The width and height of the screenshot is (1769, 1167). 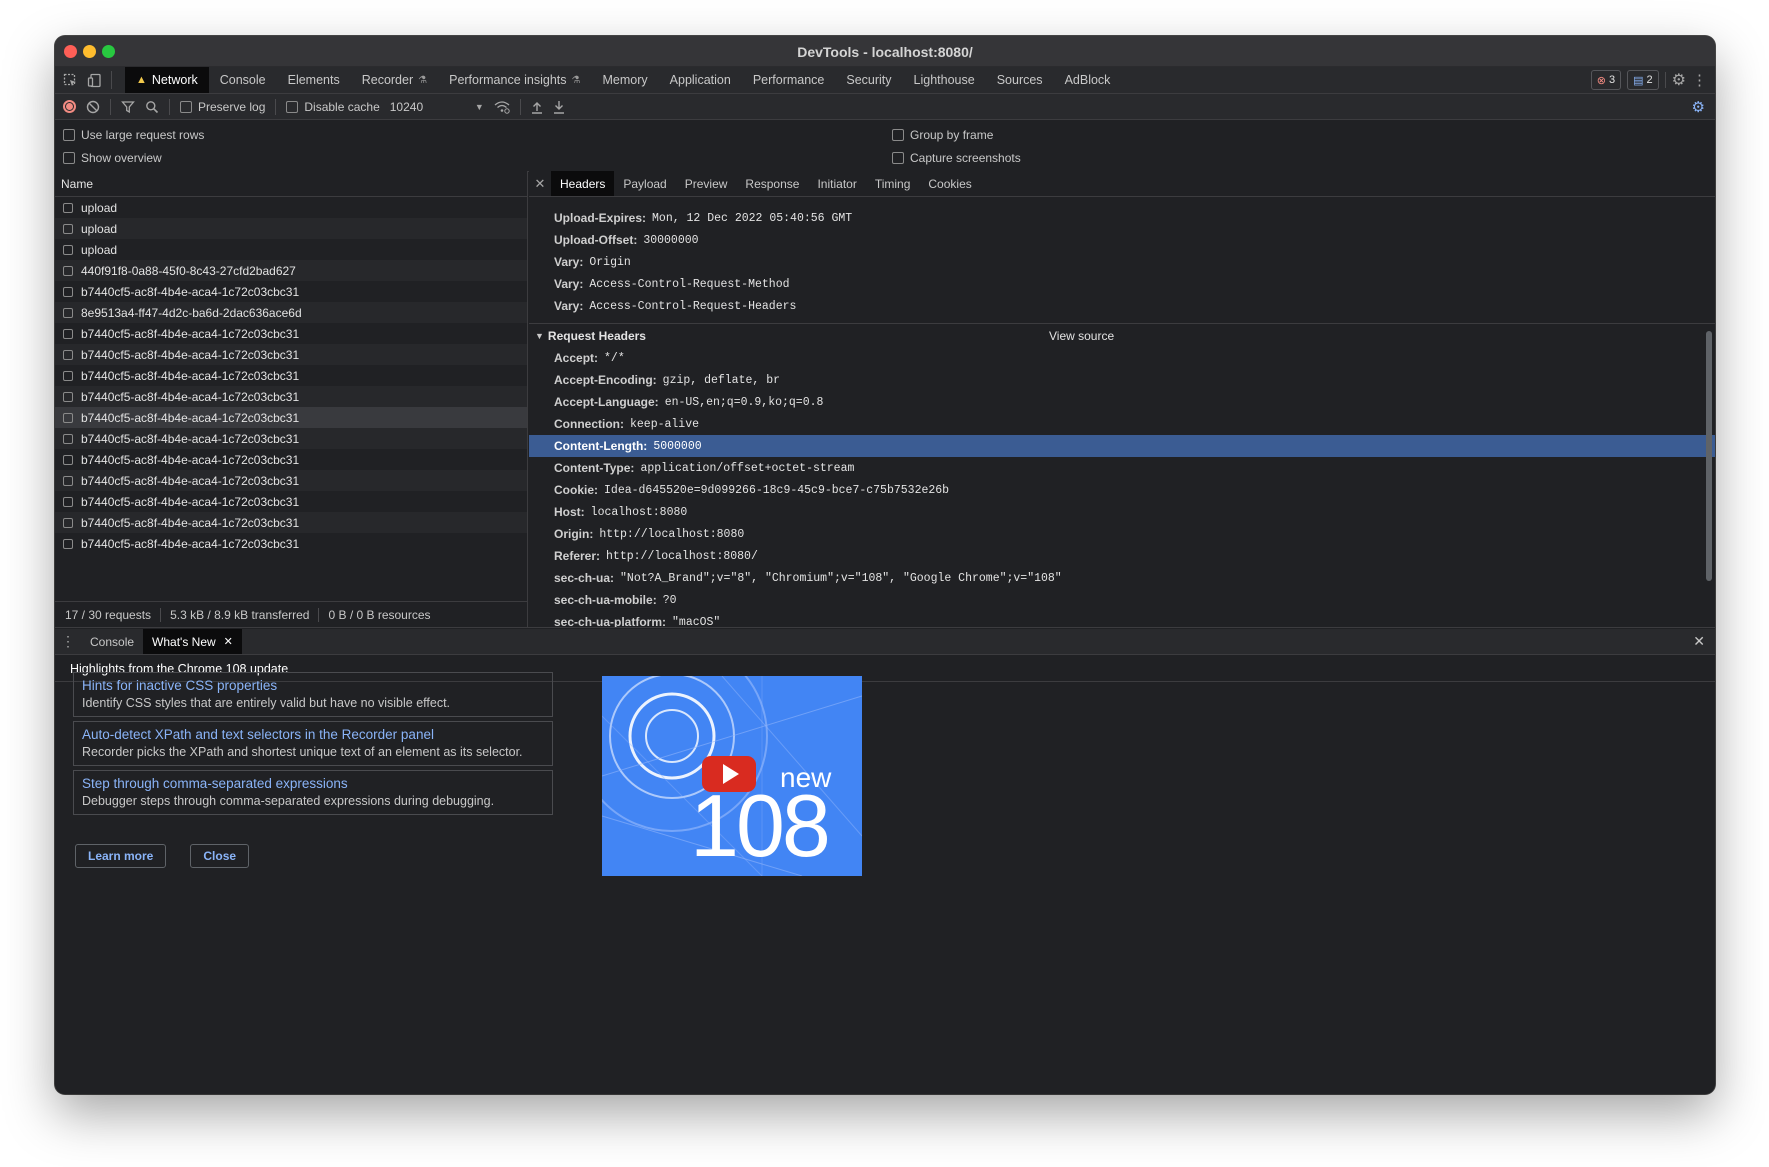 I want to click on feature-link: Hints for inactive CSS properties, so click(x=313, y=685).